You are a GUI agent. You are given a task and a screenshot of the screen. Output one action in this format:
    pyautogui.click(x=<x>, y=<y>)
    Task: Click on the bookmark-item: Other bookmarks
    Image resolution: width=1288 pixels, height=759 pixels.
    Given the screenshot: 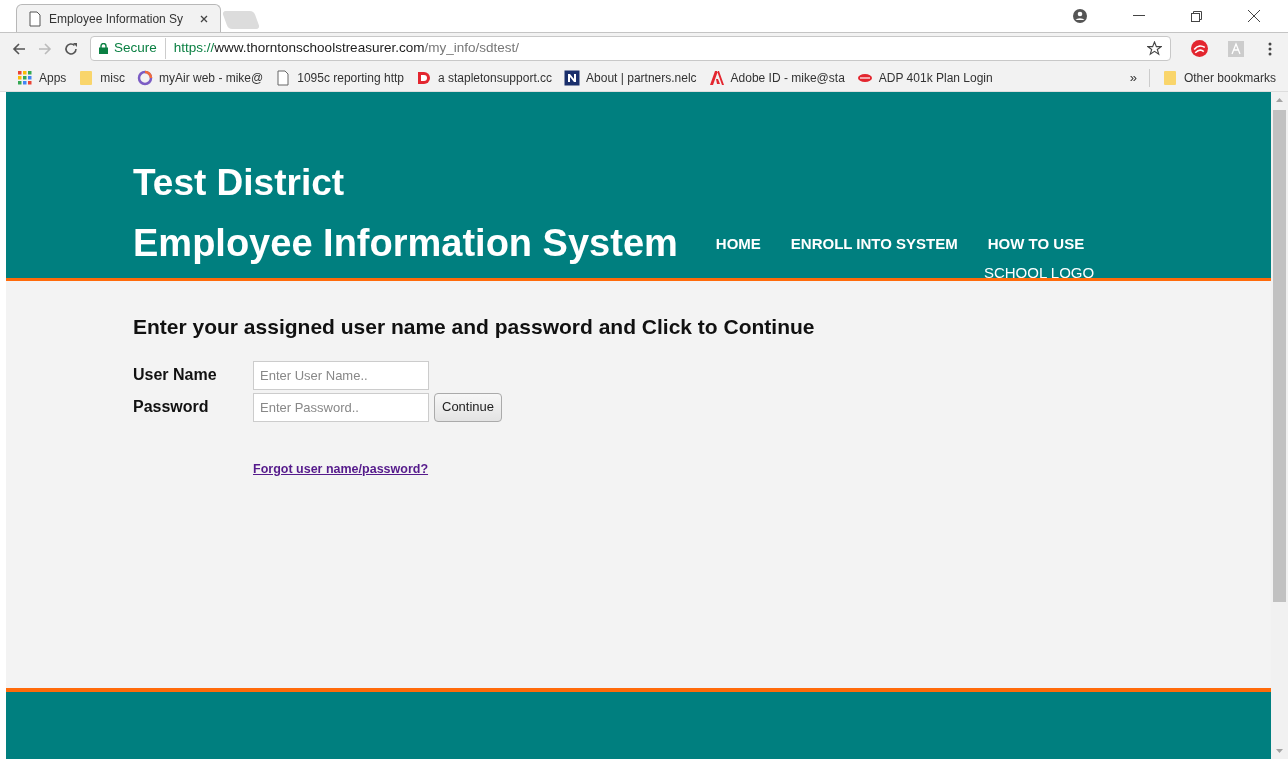 What is the action you would take?
    pyautogui.click(x=1212, y=77)
    